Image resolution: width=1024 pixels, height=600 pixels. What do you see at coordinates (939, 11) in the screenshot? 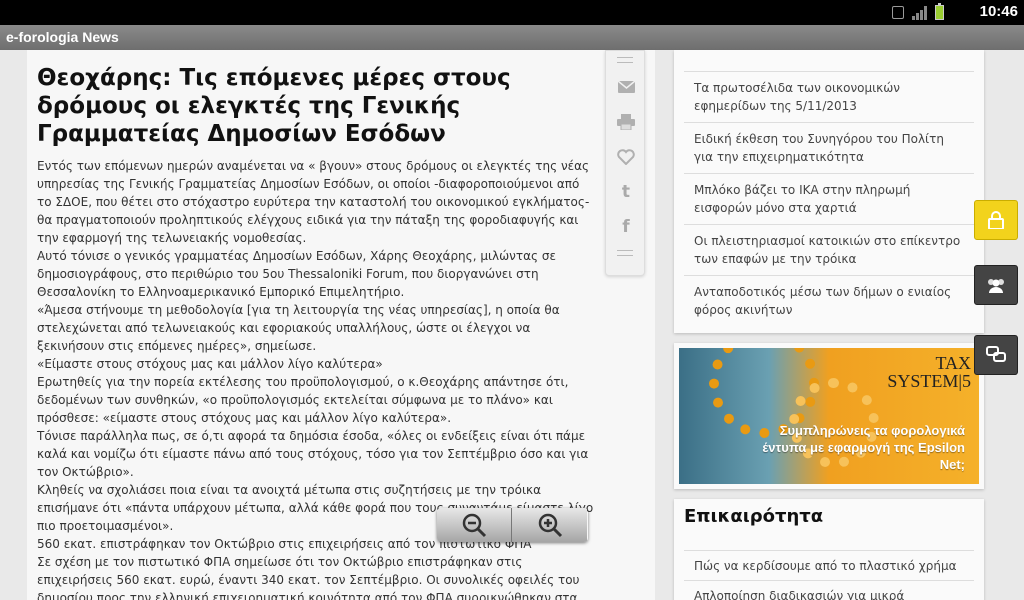
I see `battery-icon` at bounding box center [939, 11].